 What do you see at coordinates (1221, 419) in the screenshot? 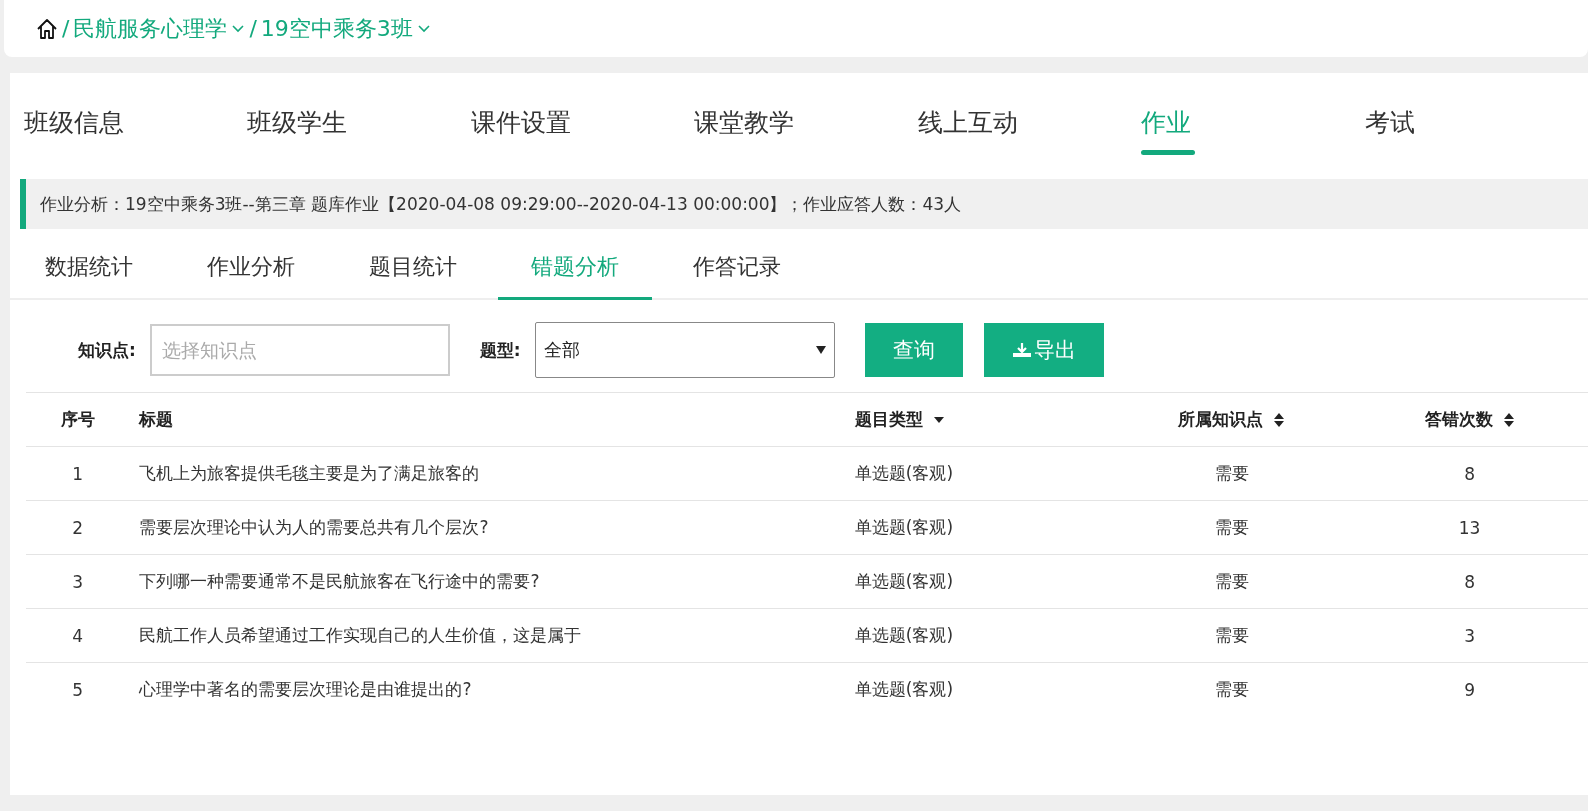
I see `column-header: 所属知识点` at bounding box center [1221, 419].